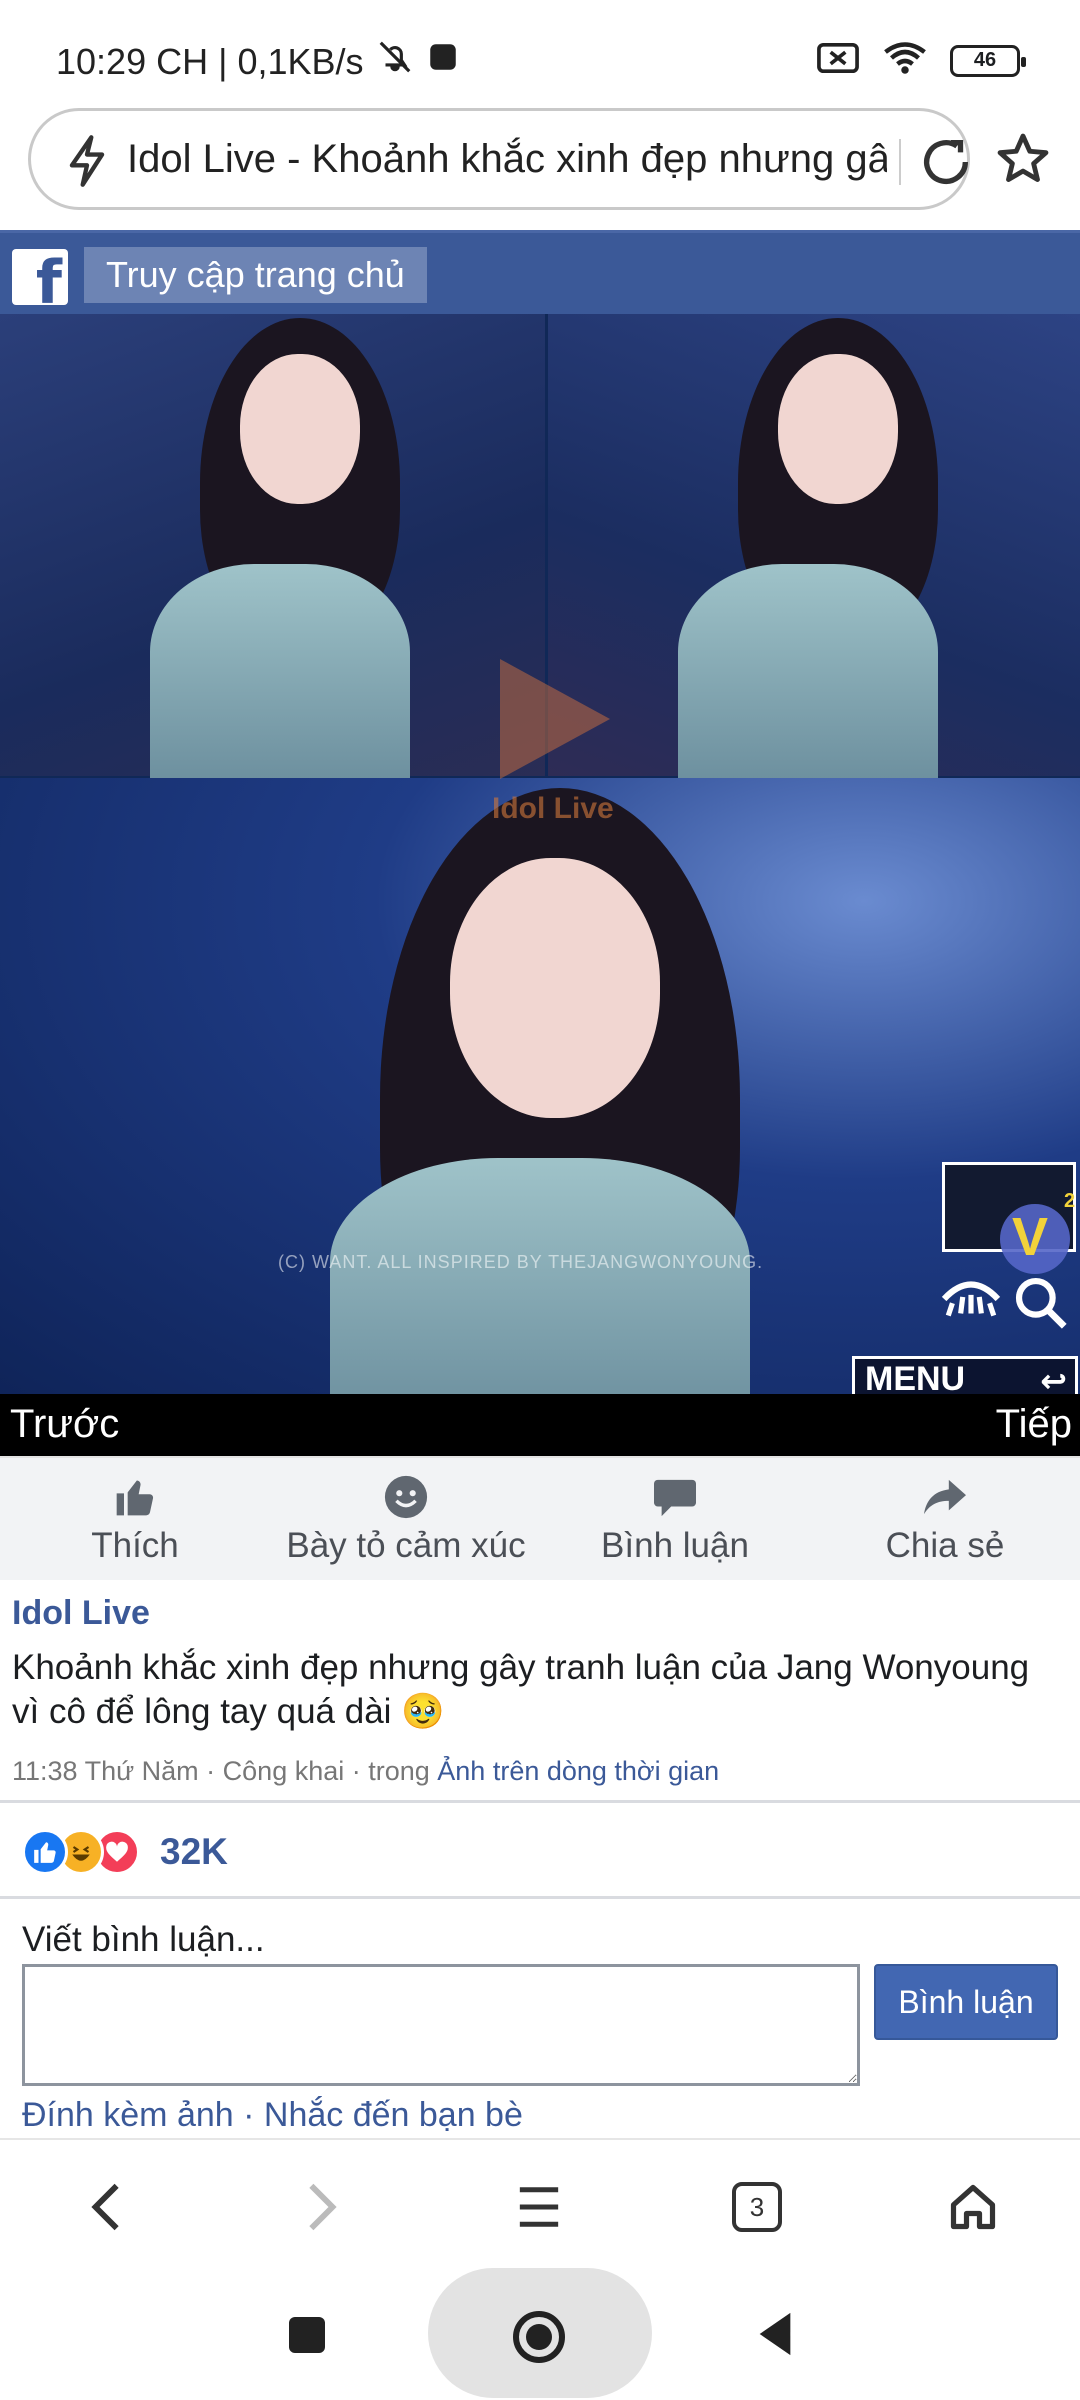 Image resolution: width=1080 pixels, height=2400 pixels. I want to click on timeline-photos-link: Ảnh trên dòng thời gian, so click(578, 1771).